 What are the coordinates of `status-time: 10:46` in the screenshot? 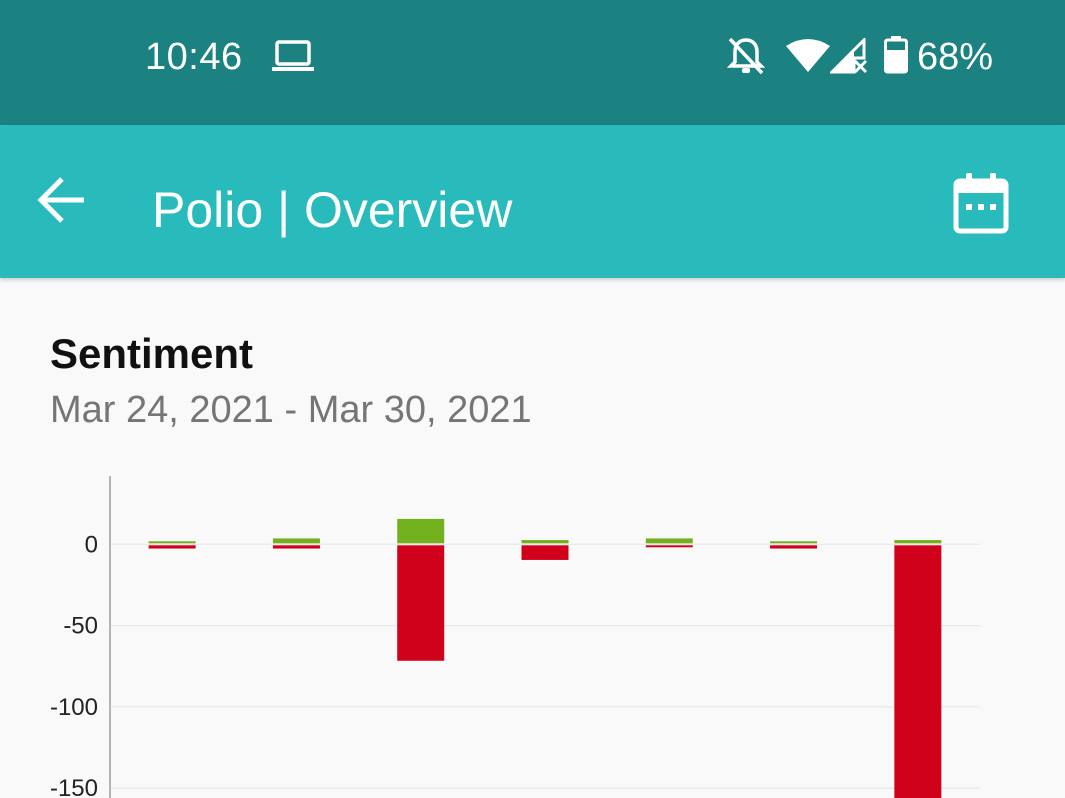 It's located at (194, 57).